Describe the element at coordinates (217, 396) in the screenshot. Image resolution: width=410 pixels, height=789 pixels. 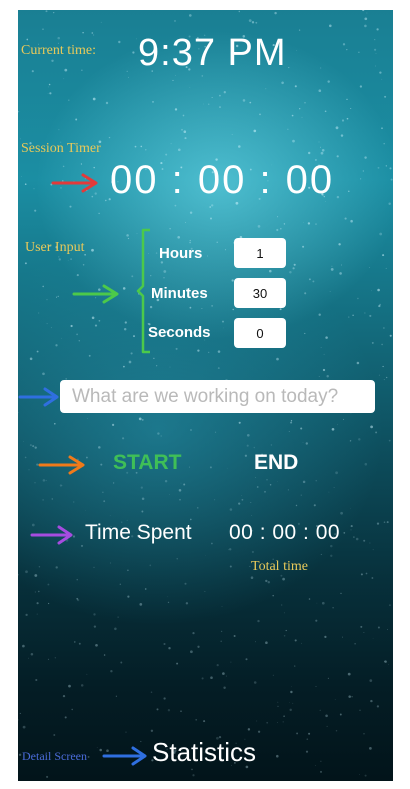
I see `task-input` at that location.